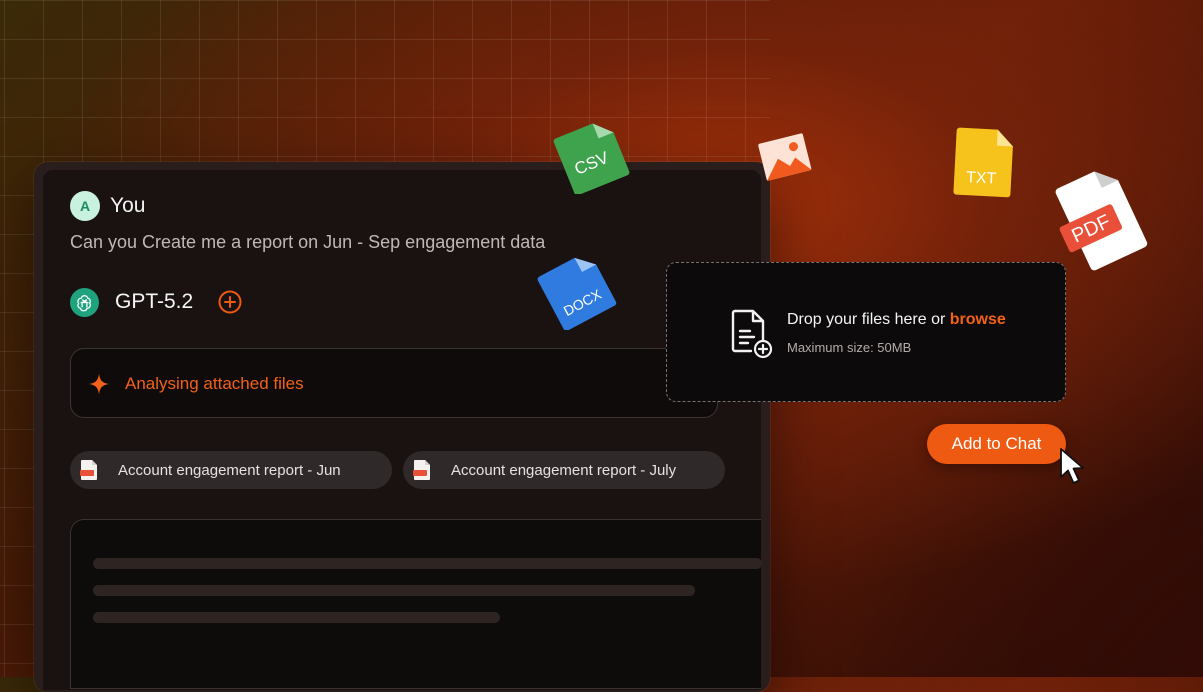 This screenshot has width=1203, height=692. I want to click on attachment-chip: Account engagement report - Jun, so click(231, 470).